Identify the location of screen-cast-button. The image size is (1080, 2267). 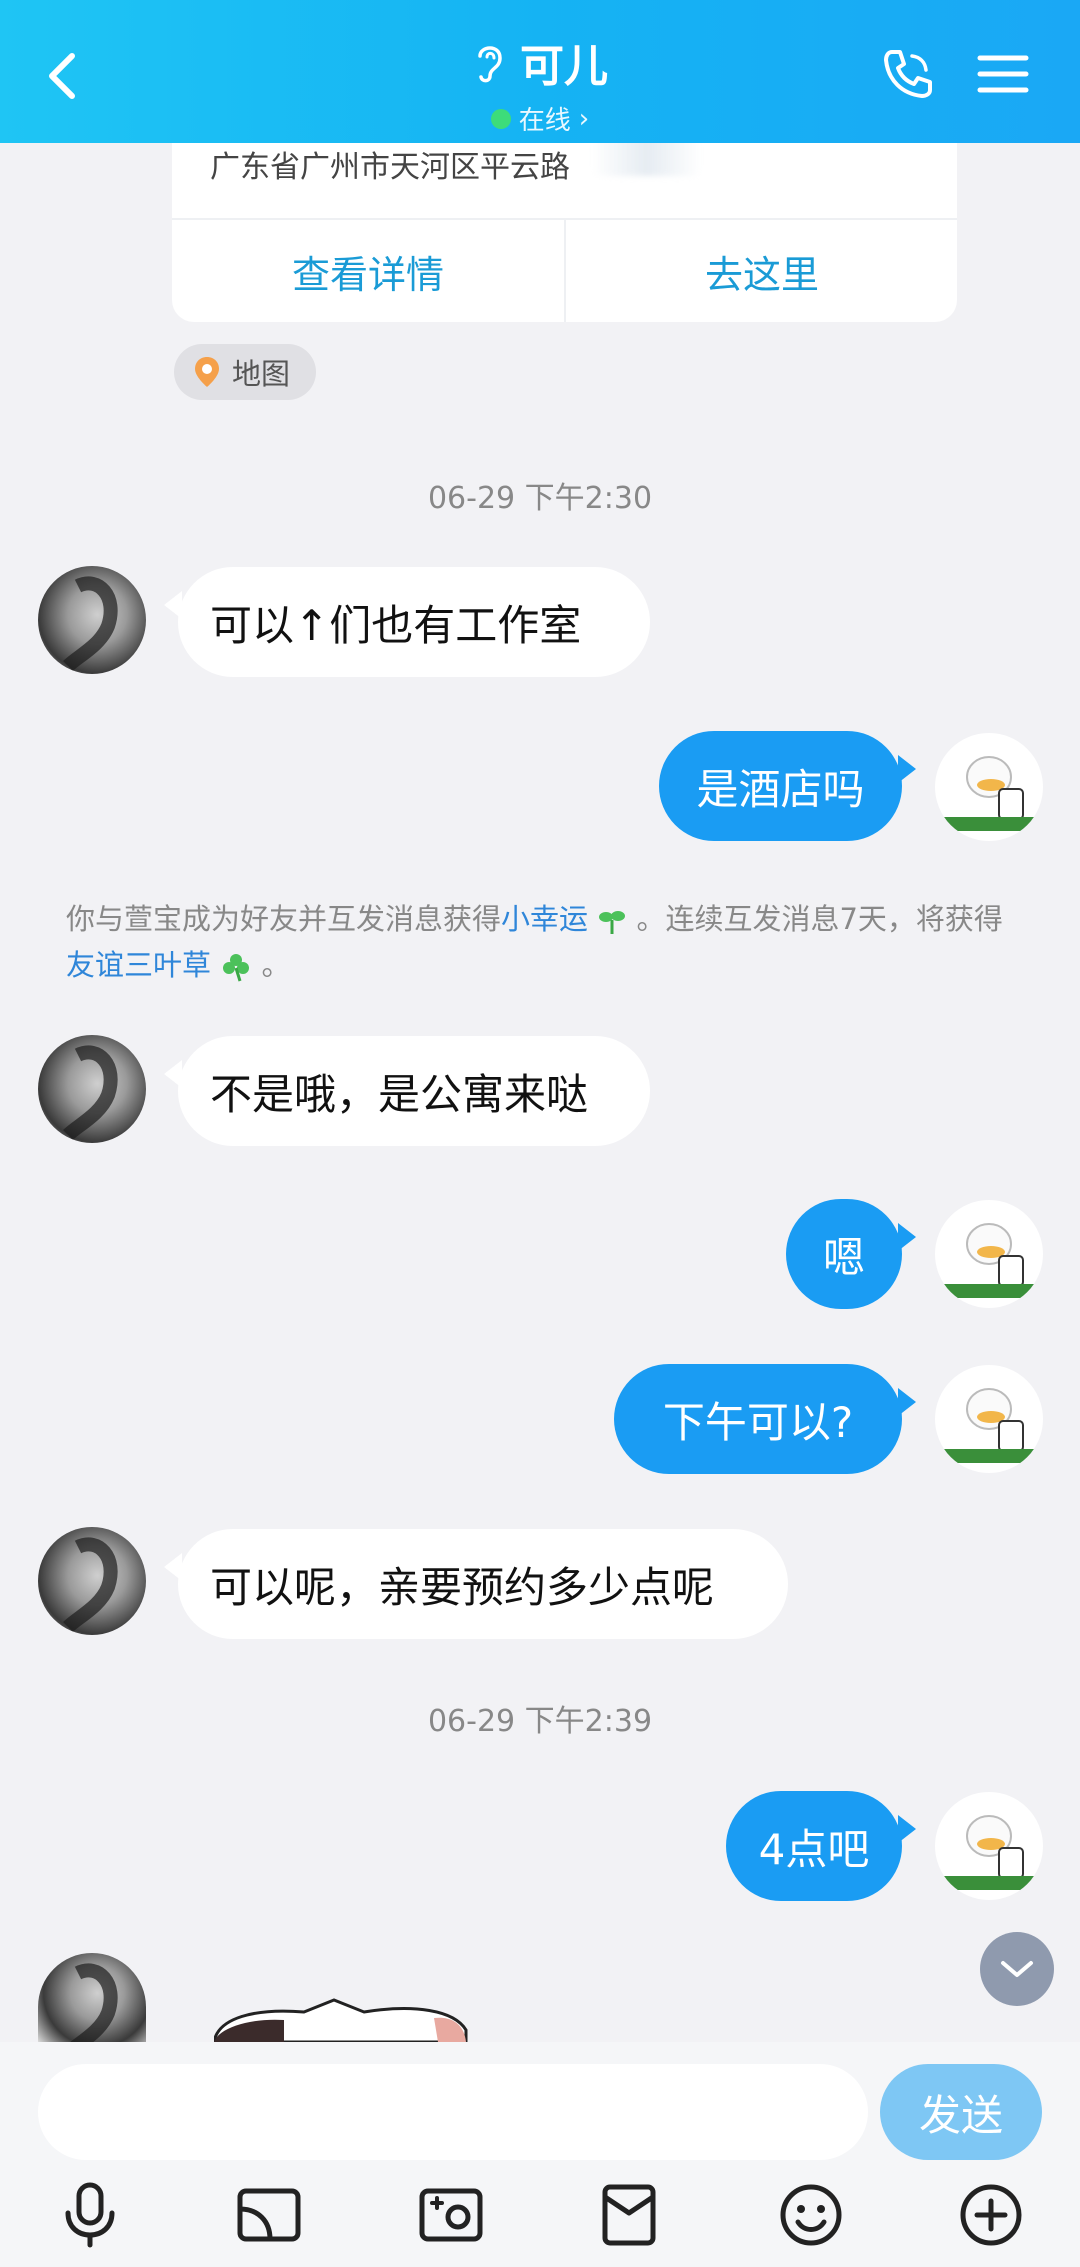
(269, 2215).